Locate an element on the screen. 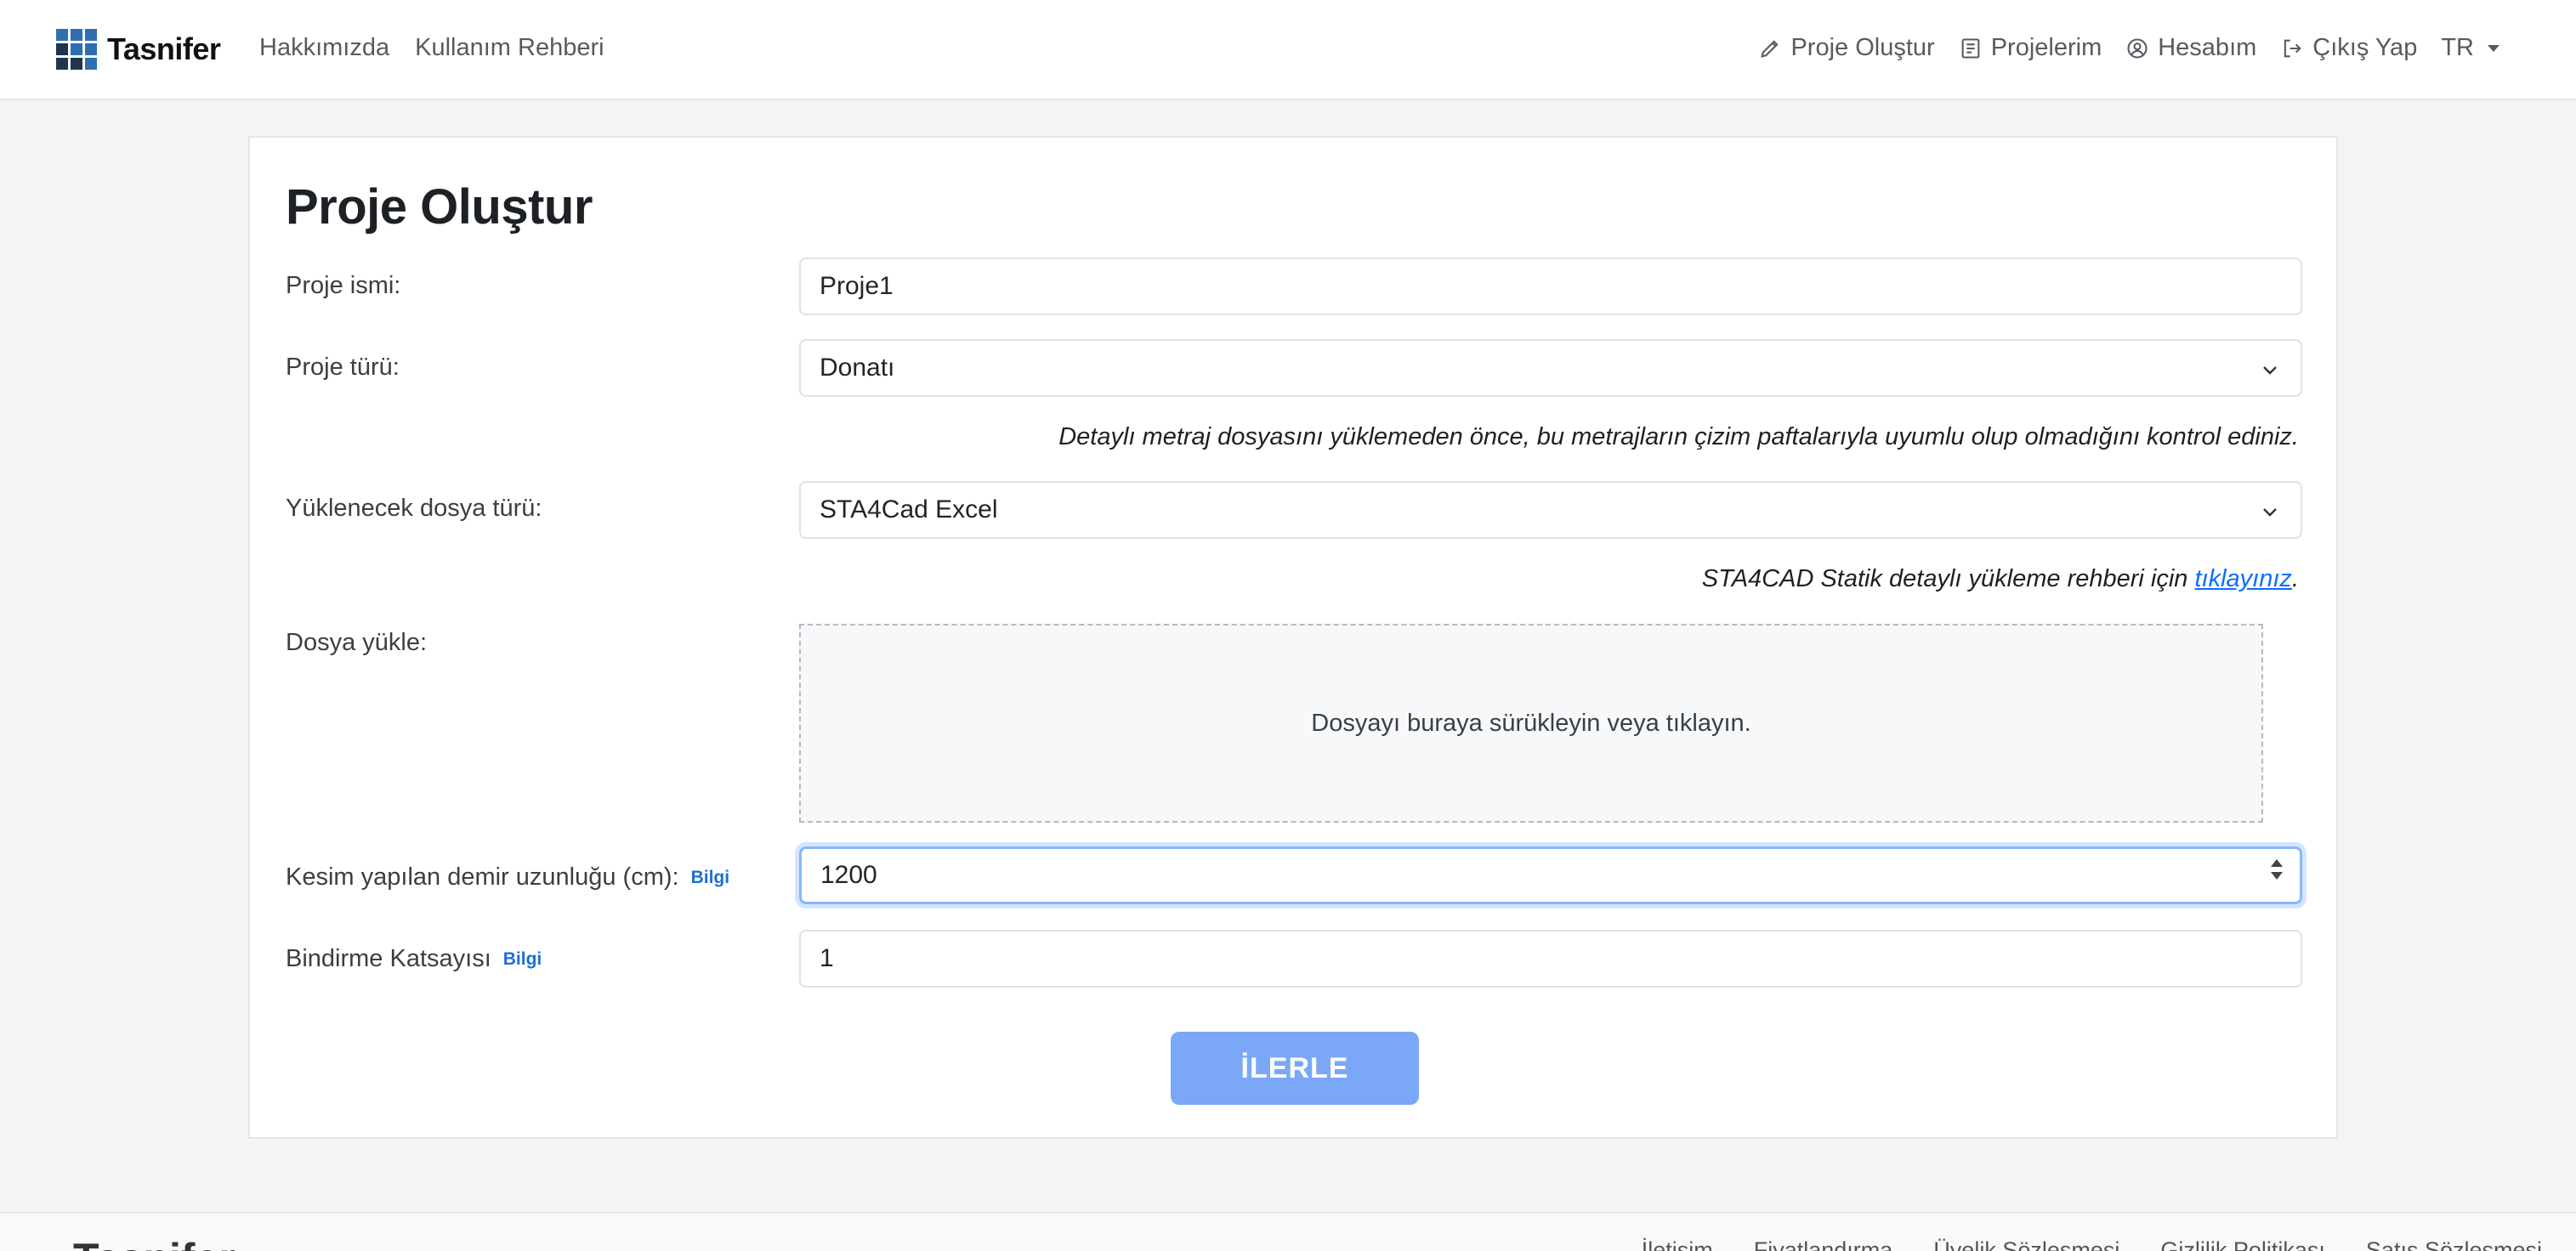  footer-link-privacy: Gizlilik Politikası is located at coordinates (2242, 1244).